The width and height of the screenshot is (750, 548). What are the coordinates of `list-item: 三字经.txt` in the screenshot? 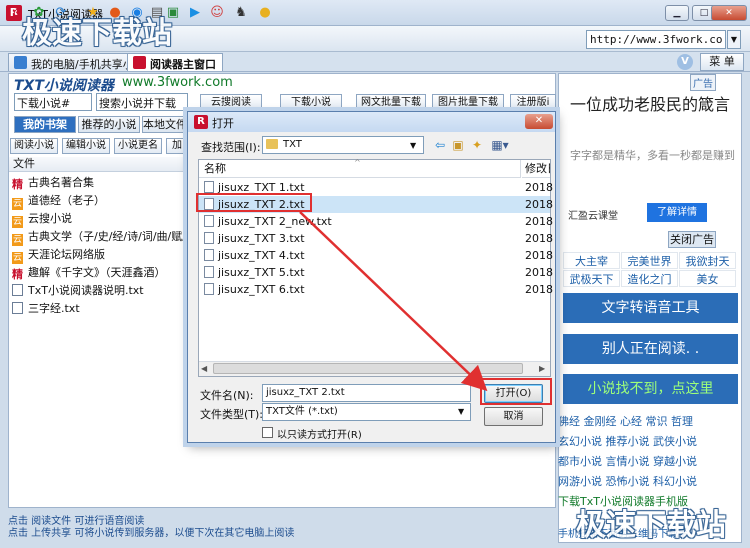 It's located at (46, 308).